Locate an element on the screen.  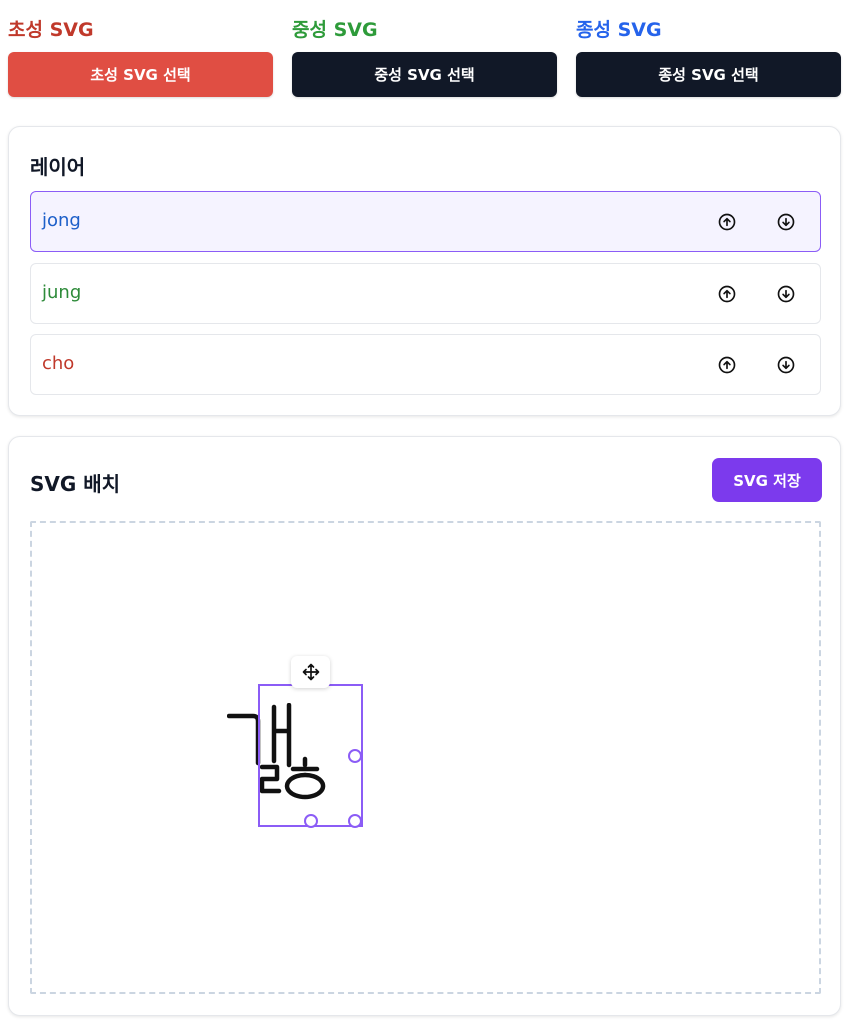
cho-title: 초성 SVG is located at coordinates (51, 30).